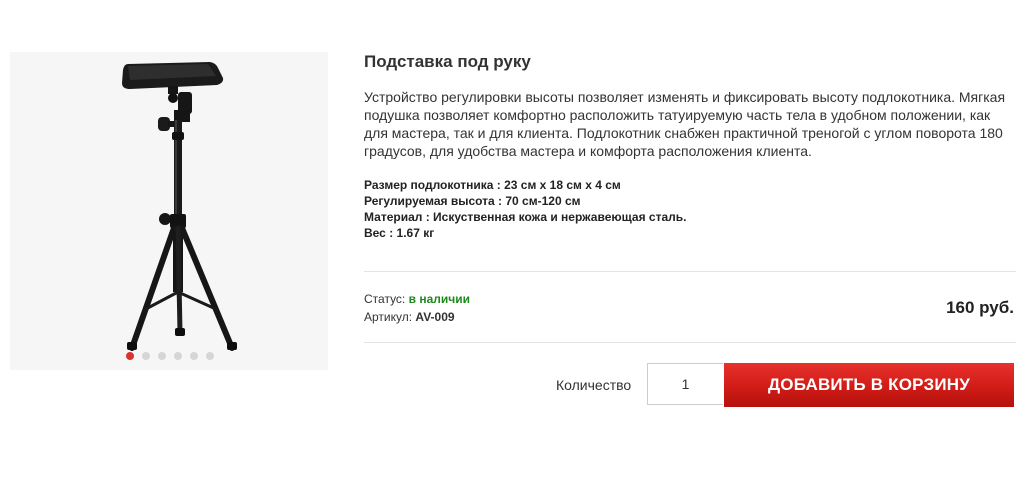 The image size is (1024, 492). Describe the element at coordinates (685, 384) in the screenshot. I see `quantity-input` at that location.